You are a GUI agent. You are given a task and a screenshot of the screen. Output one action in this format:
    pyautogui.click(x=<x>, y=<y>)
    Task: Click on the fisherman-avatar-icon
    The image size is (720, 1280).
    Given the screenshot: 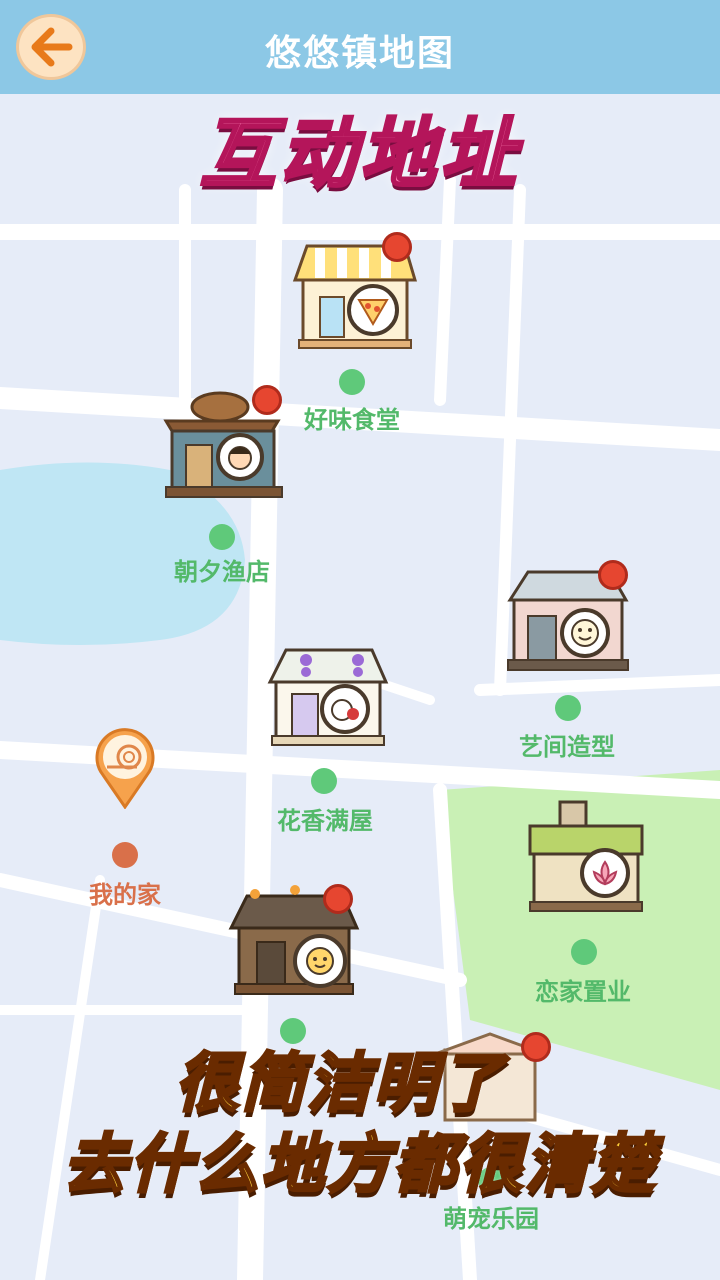 What is the action you would take?
    pyautogui.click(x=240, y=457)
    